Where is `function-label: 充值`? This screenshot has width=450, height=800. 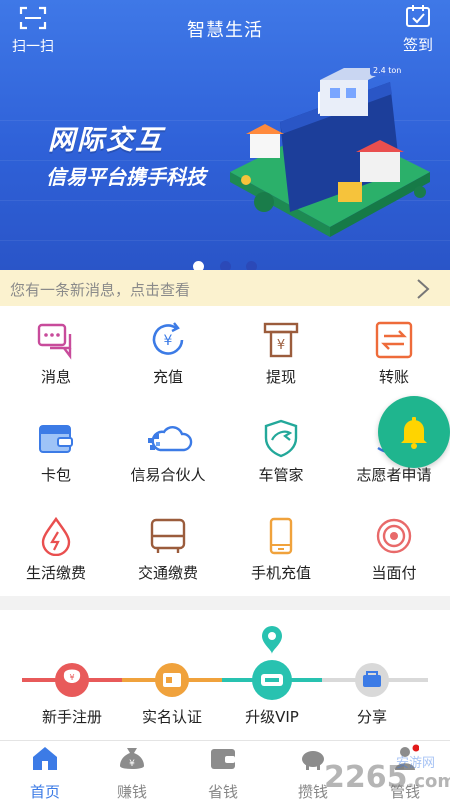 function-label: 充值 is located at coordinates (167, 377).